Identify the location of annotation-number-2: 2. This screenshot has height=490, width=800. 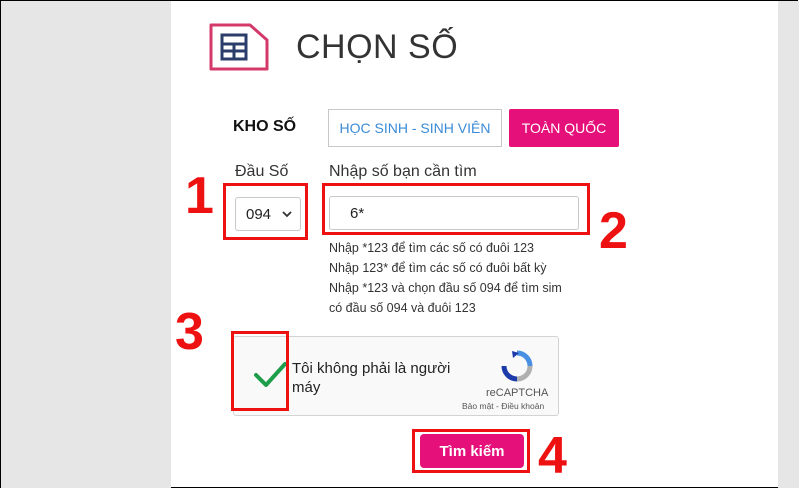
(613, 231).